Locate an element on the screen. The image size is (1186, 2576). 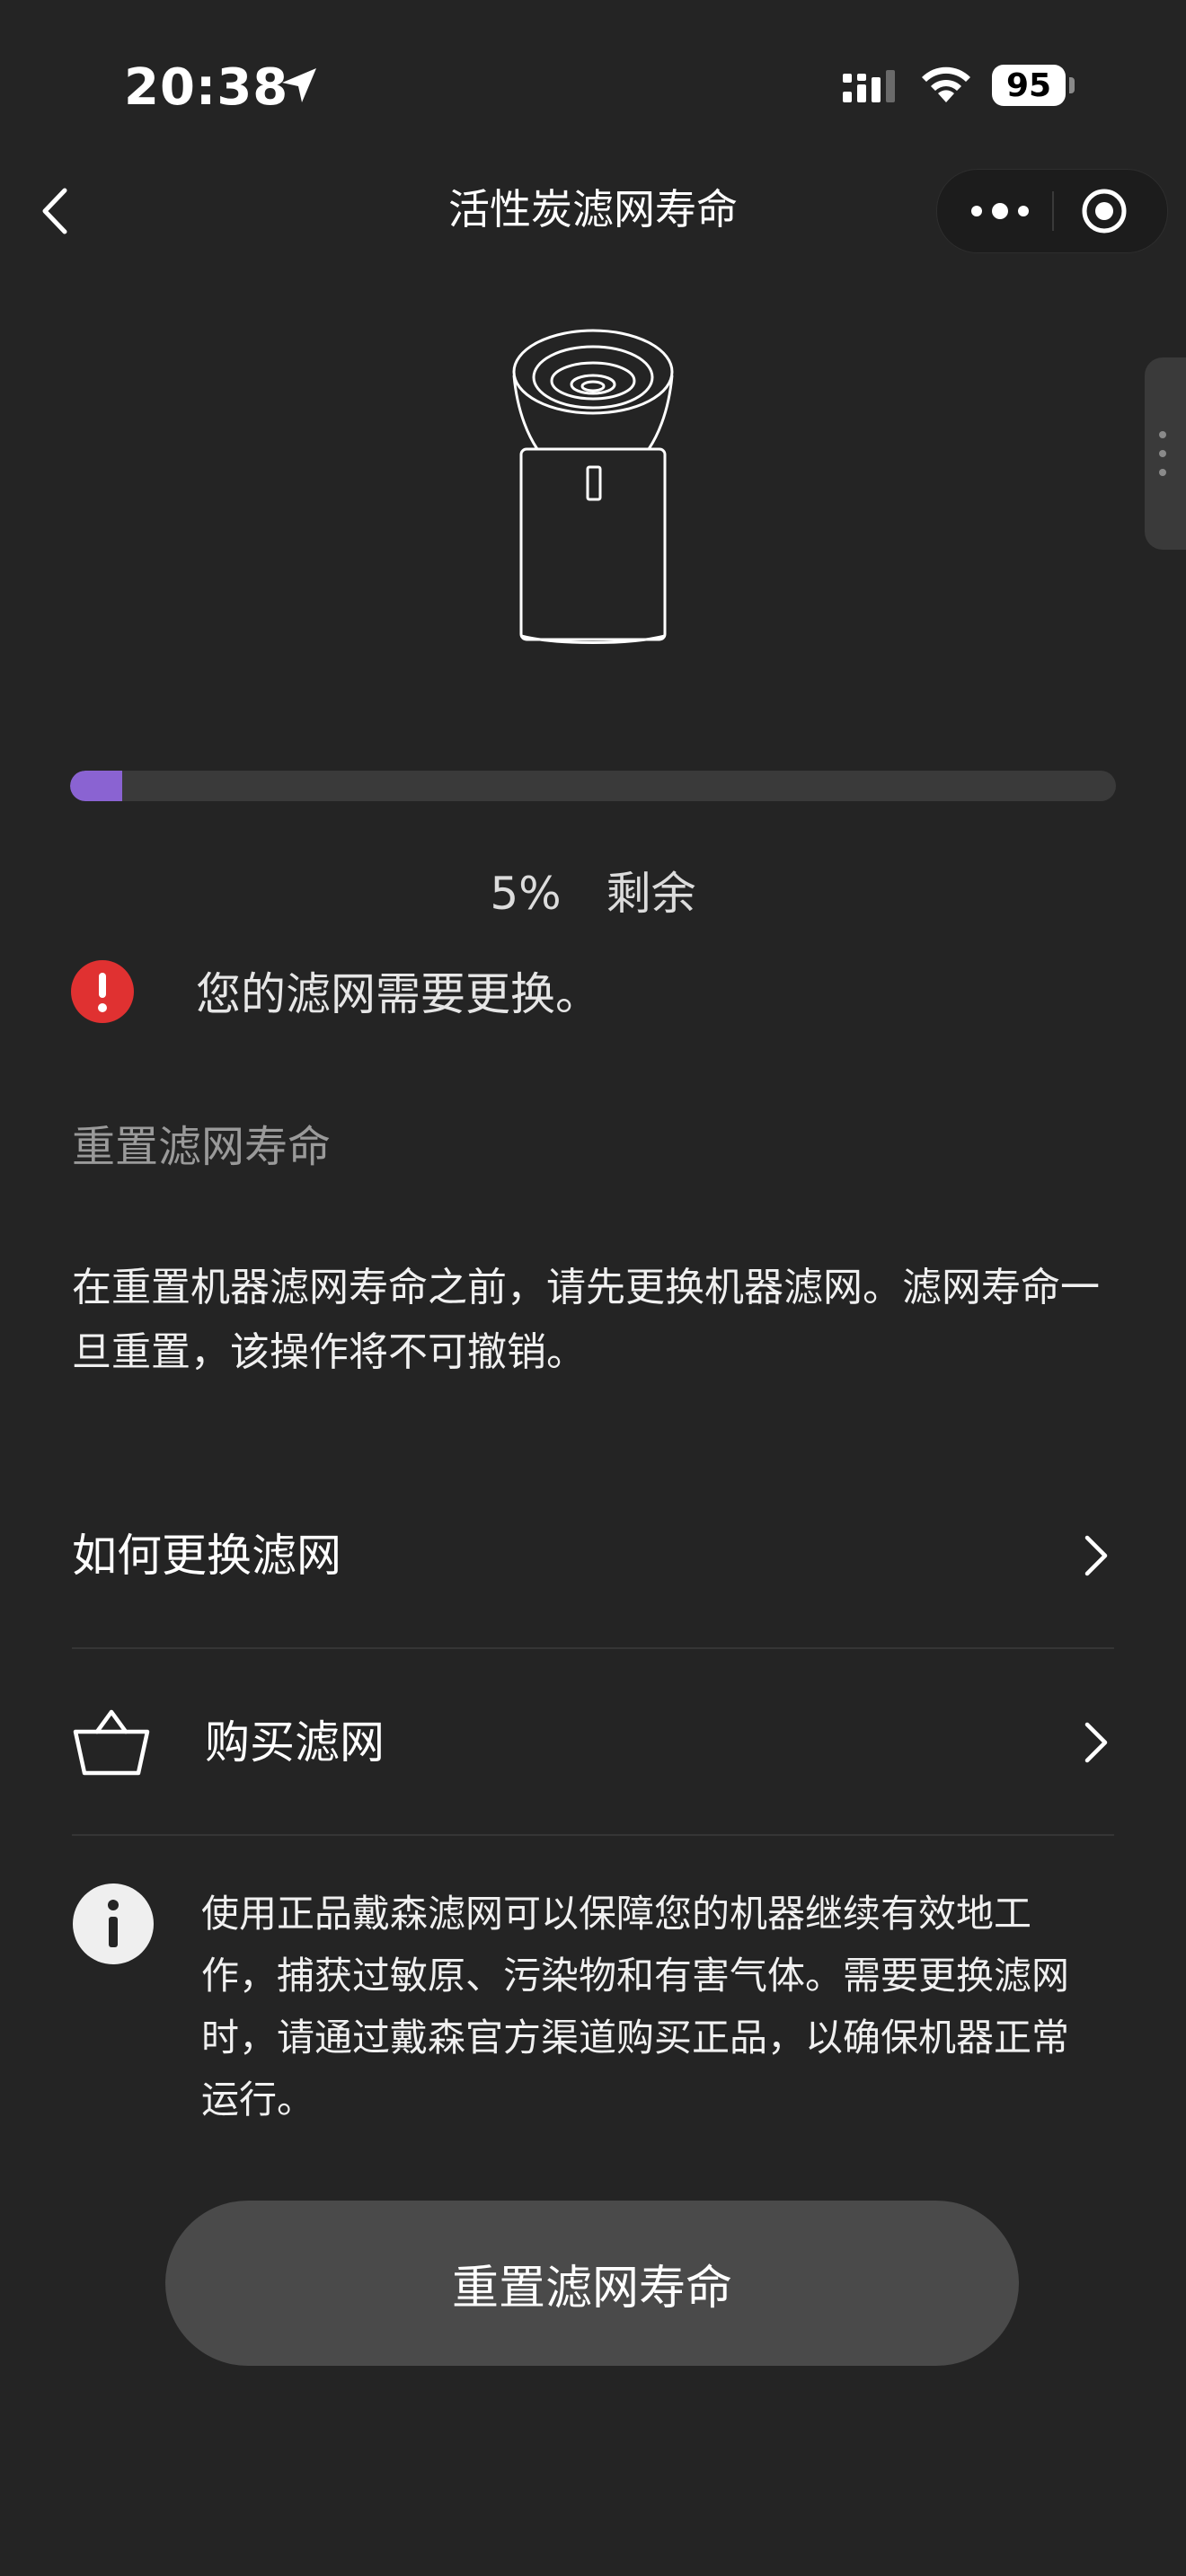
info-icon is located at coordinates (113, 1923).